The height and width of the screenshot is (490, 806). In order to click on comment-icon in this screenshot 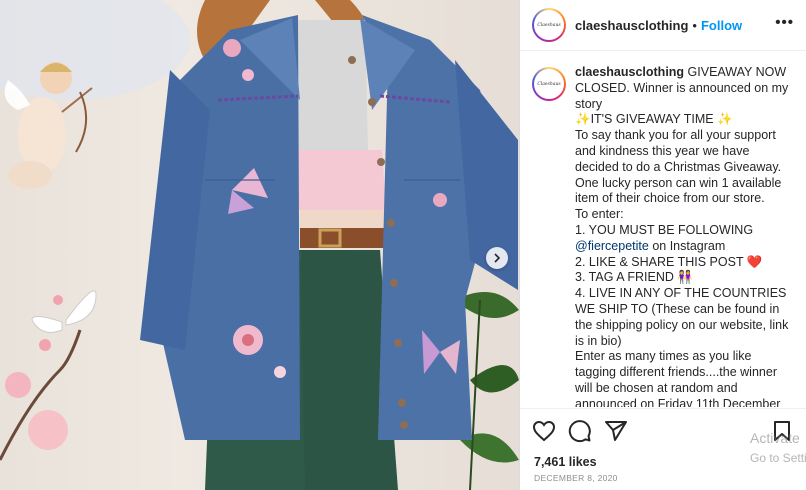, I will do `click(580, 431)`.